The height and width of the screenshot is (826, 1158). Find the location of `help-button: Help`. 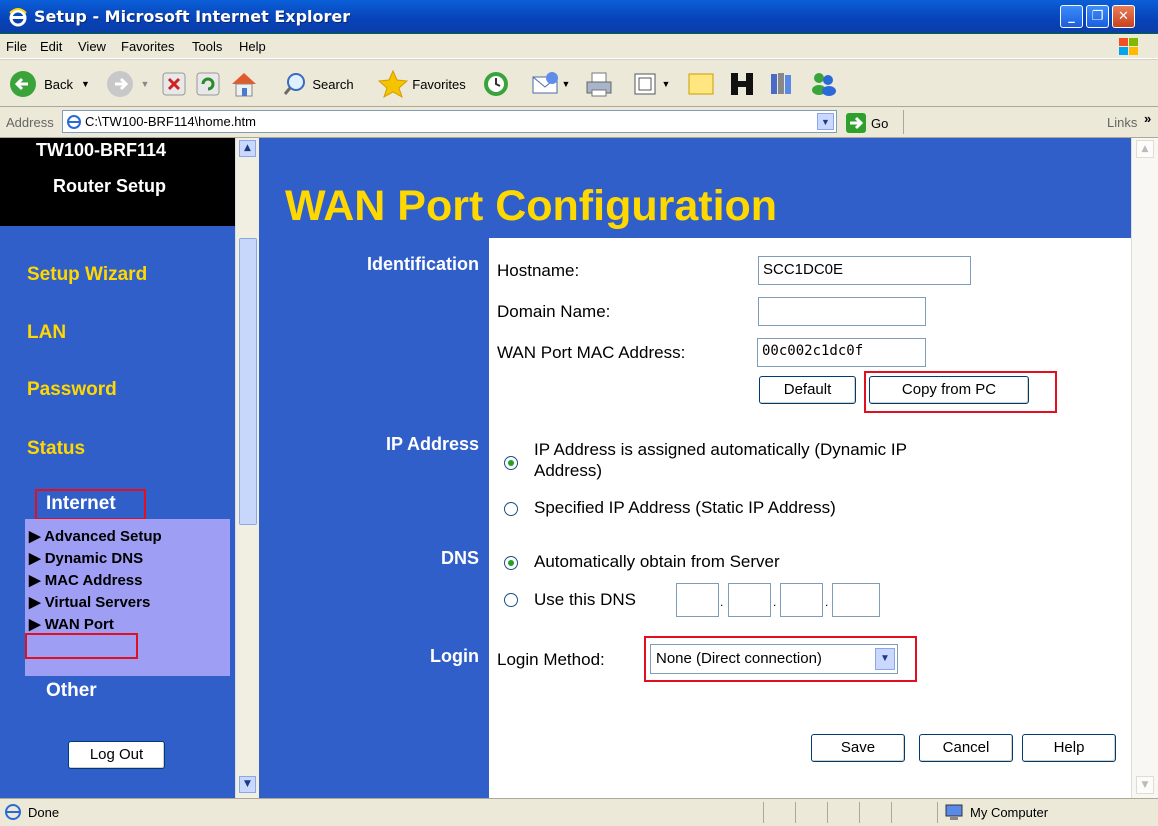

help-button: Help is located at coordinates (1069, 748).